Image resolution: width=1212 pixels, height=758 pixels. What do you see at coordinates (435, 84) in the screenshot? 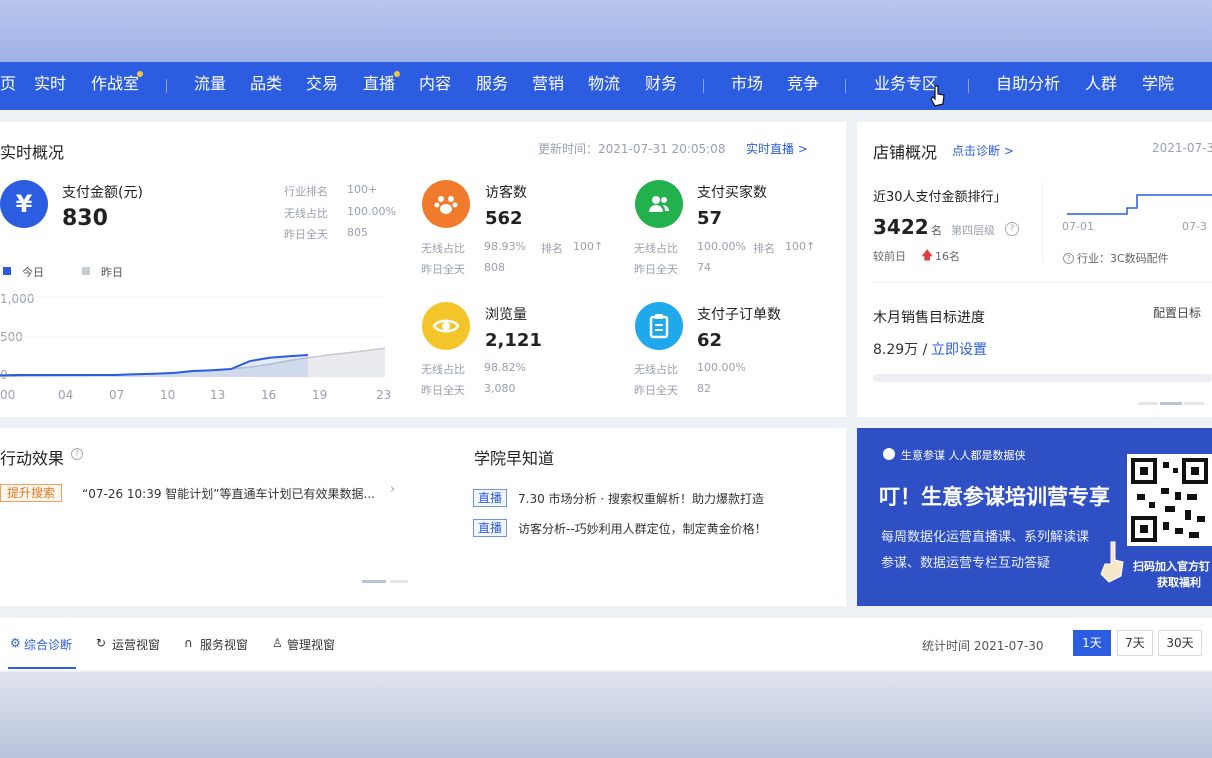
I see `nav-item-content: 内容` at bounding box center [435, 84].